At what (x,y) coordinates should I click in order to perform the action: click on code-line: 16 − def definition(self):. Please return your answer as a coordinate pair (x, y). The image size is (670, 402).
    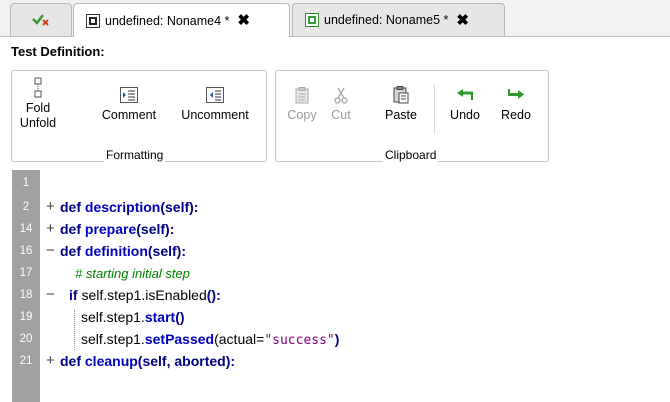
    Looking at the image, I should click on (335, 251).